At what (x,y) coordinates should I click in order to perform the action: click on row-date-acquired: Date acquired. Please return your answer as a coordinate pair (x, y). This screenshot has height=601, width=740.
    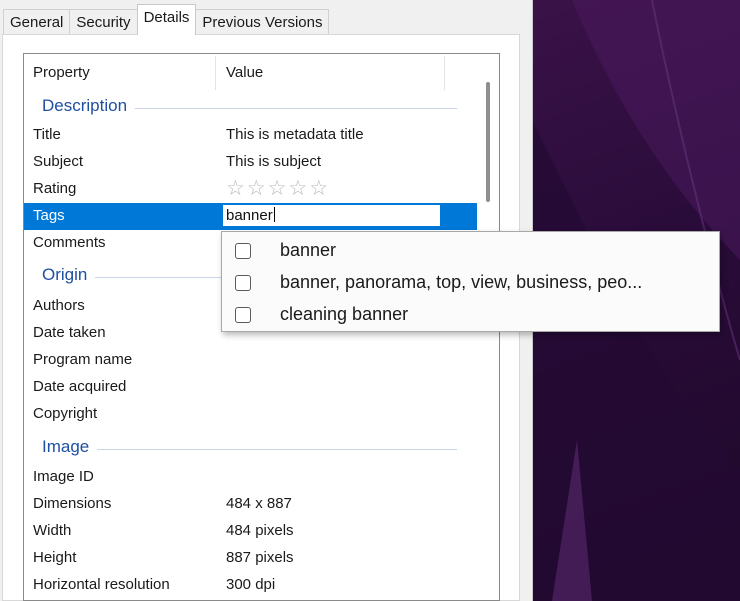
    Looking at the image, I should click on (251, 387).